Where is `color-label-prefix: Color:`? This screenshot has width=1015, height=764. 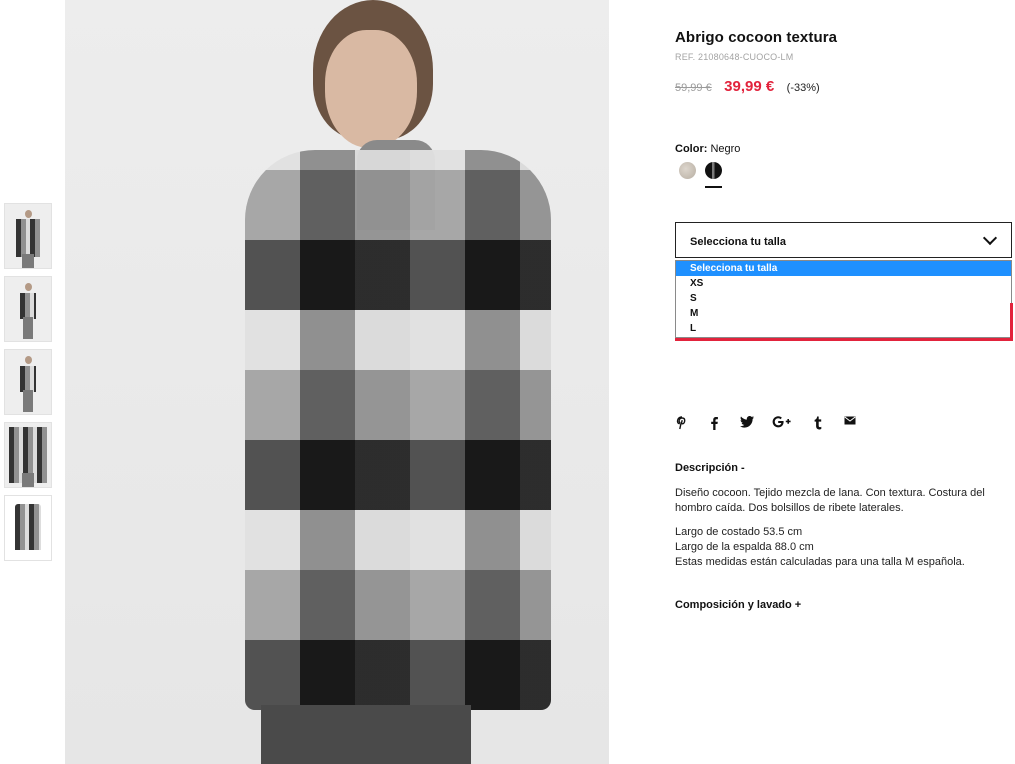 color-label-prefix: Color: is located at coordinates (691, 149).